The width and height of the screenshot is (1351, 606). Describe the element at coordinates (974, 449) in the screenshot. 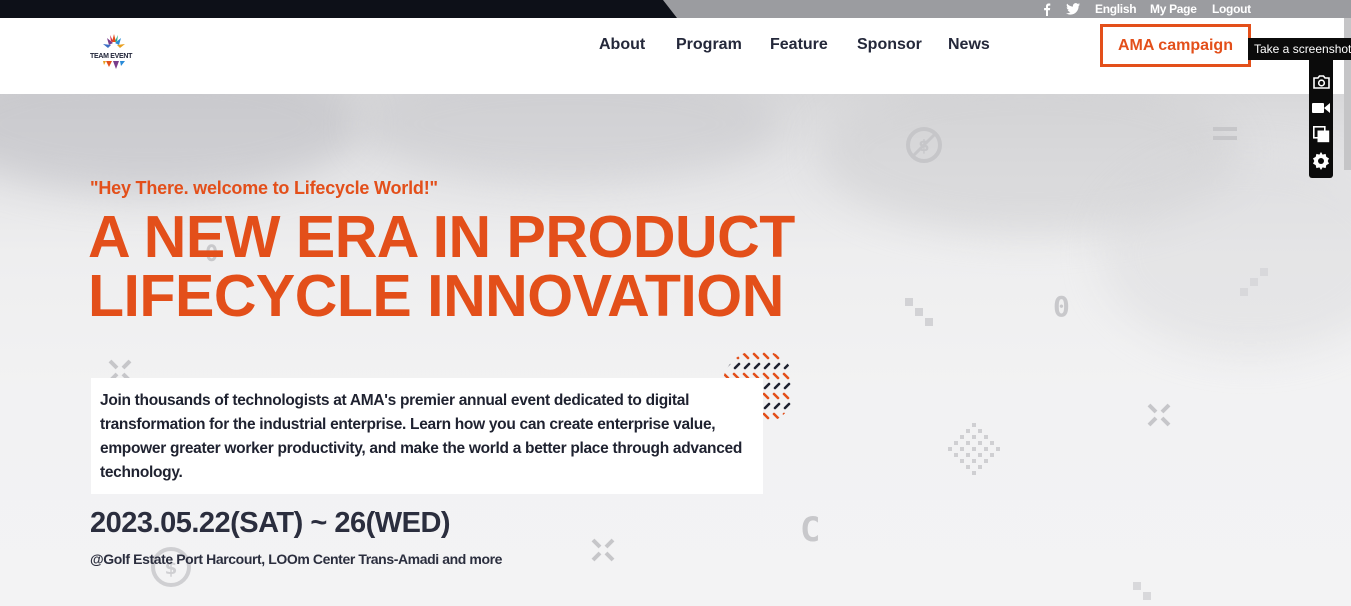

I see `diamond-dots-icon` at that location.